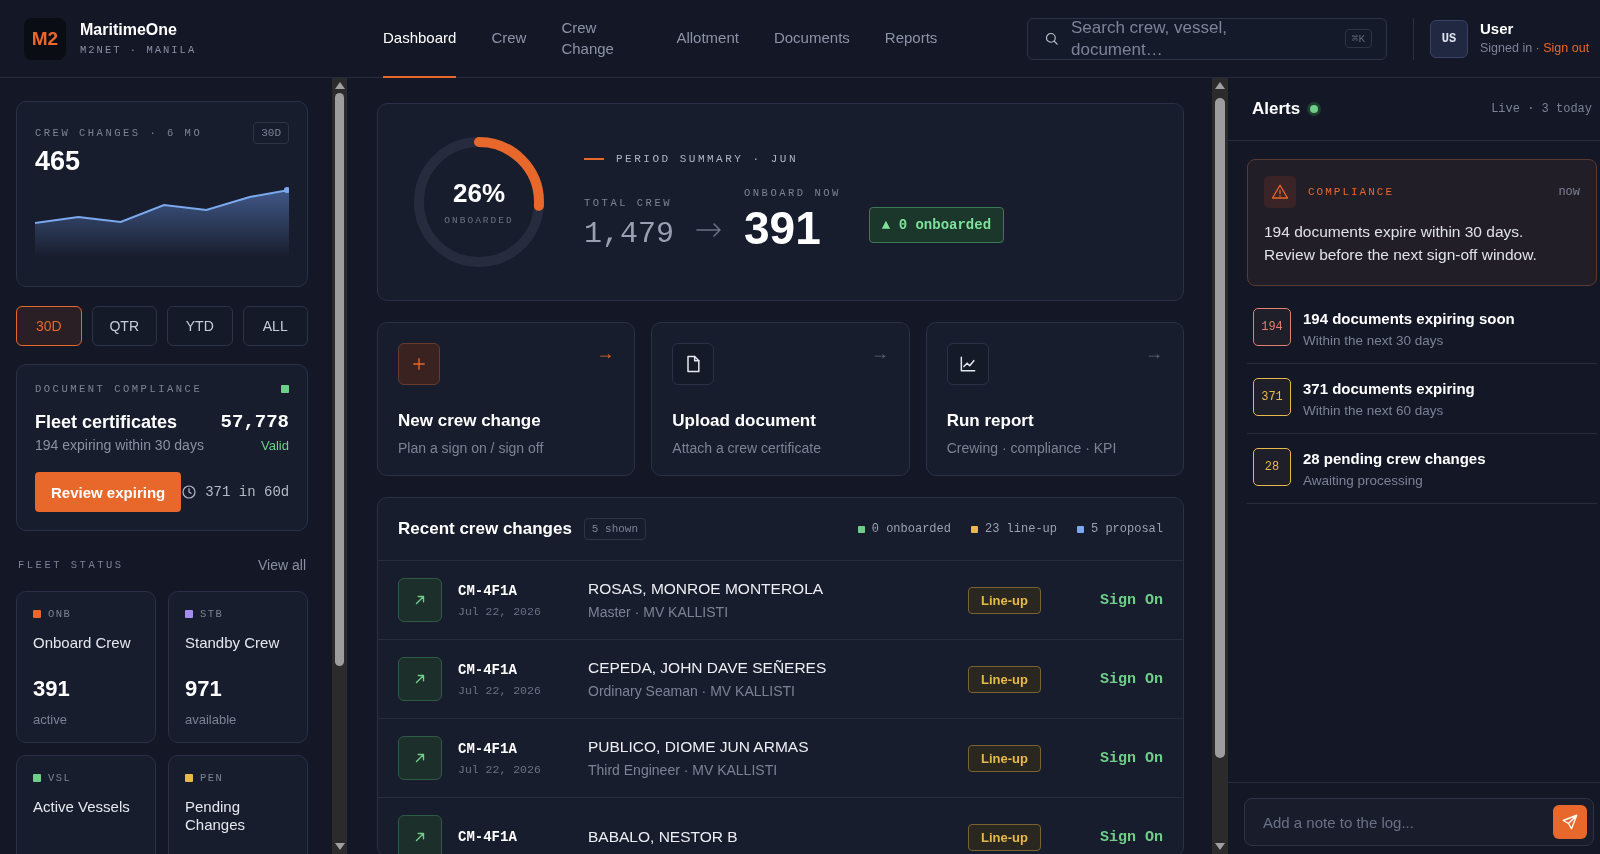 This screenshot has height=854, width=1600. I want to click on crew-role: Master · MV KALLISTI, so click(659, 612).